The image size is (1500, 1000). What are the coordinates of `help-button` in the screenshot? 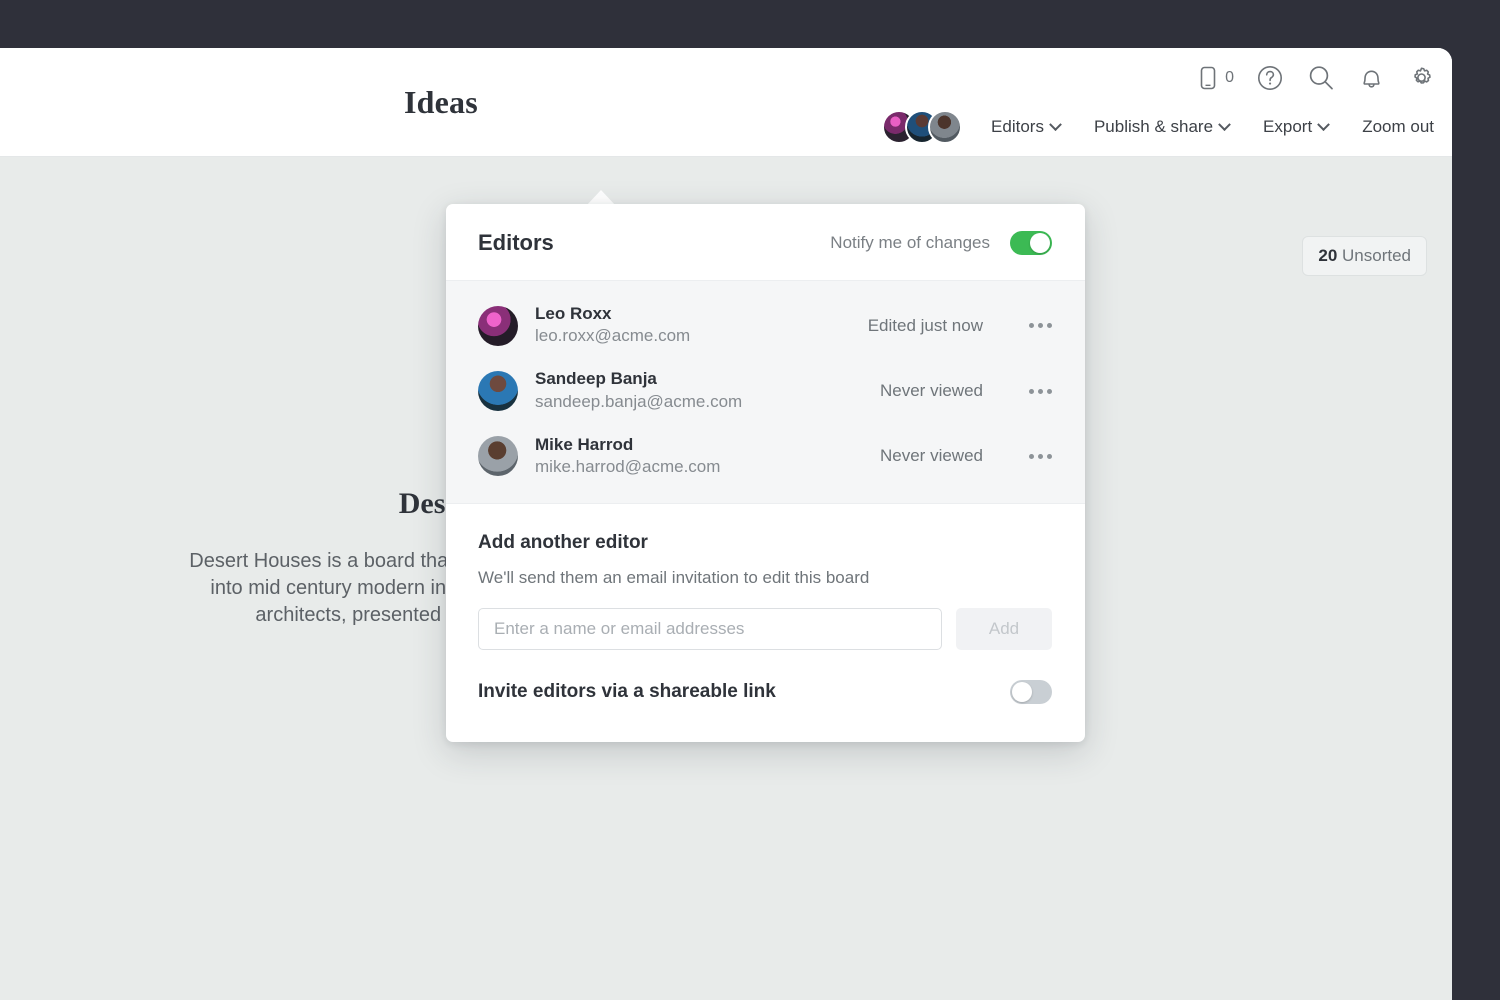 It's located at (1270, 78).